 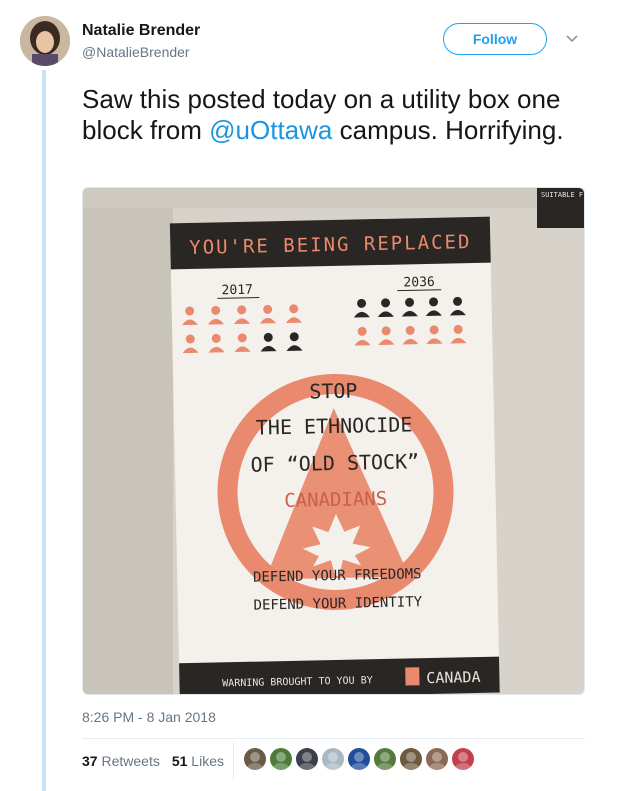 I want to click on poster-line-3: OF “OLD STOCK”, so click(x=334, y=463).